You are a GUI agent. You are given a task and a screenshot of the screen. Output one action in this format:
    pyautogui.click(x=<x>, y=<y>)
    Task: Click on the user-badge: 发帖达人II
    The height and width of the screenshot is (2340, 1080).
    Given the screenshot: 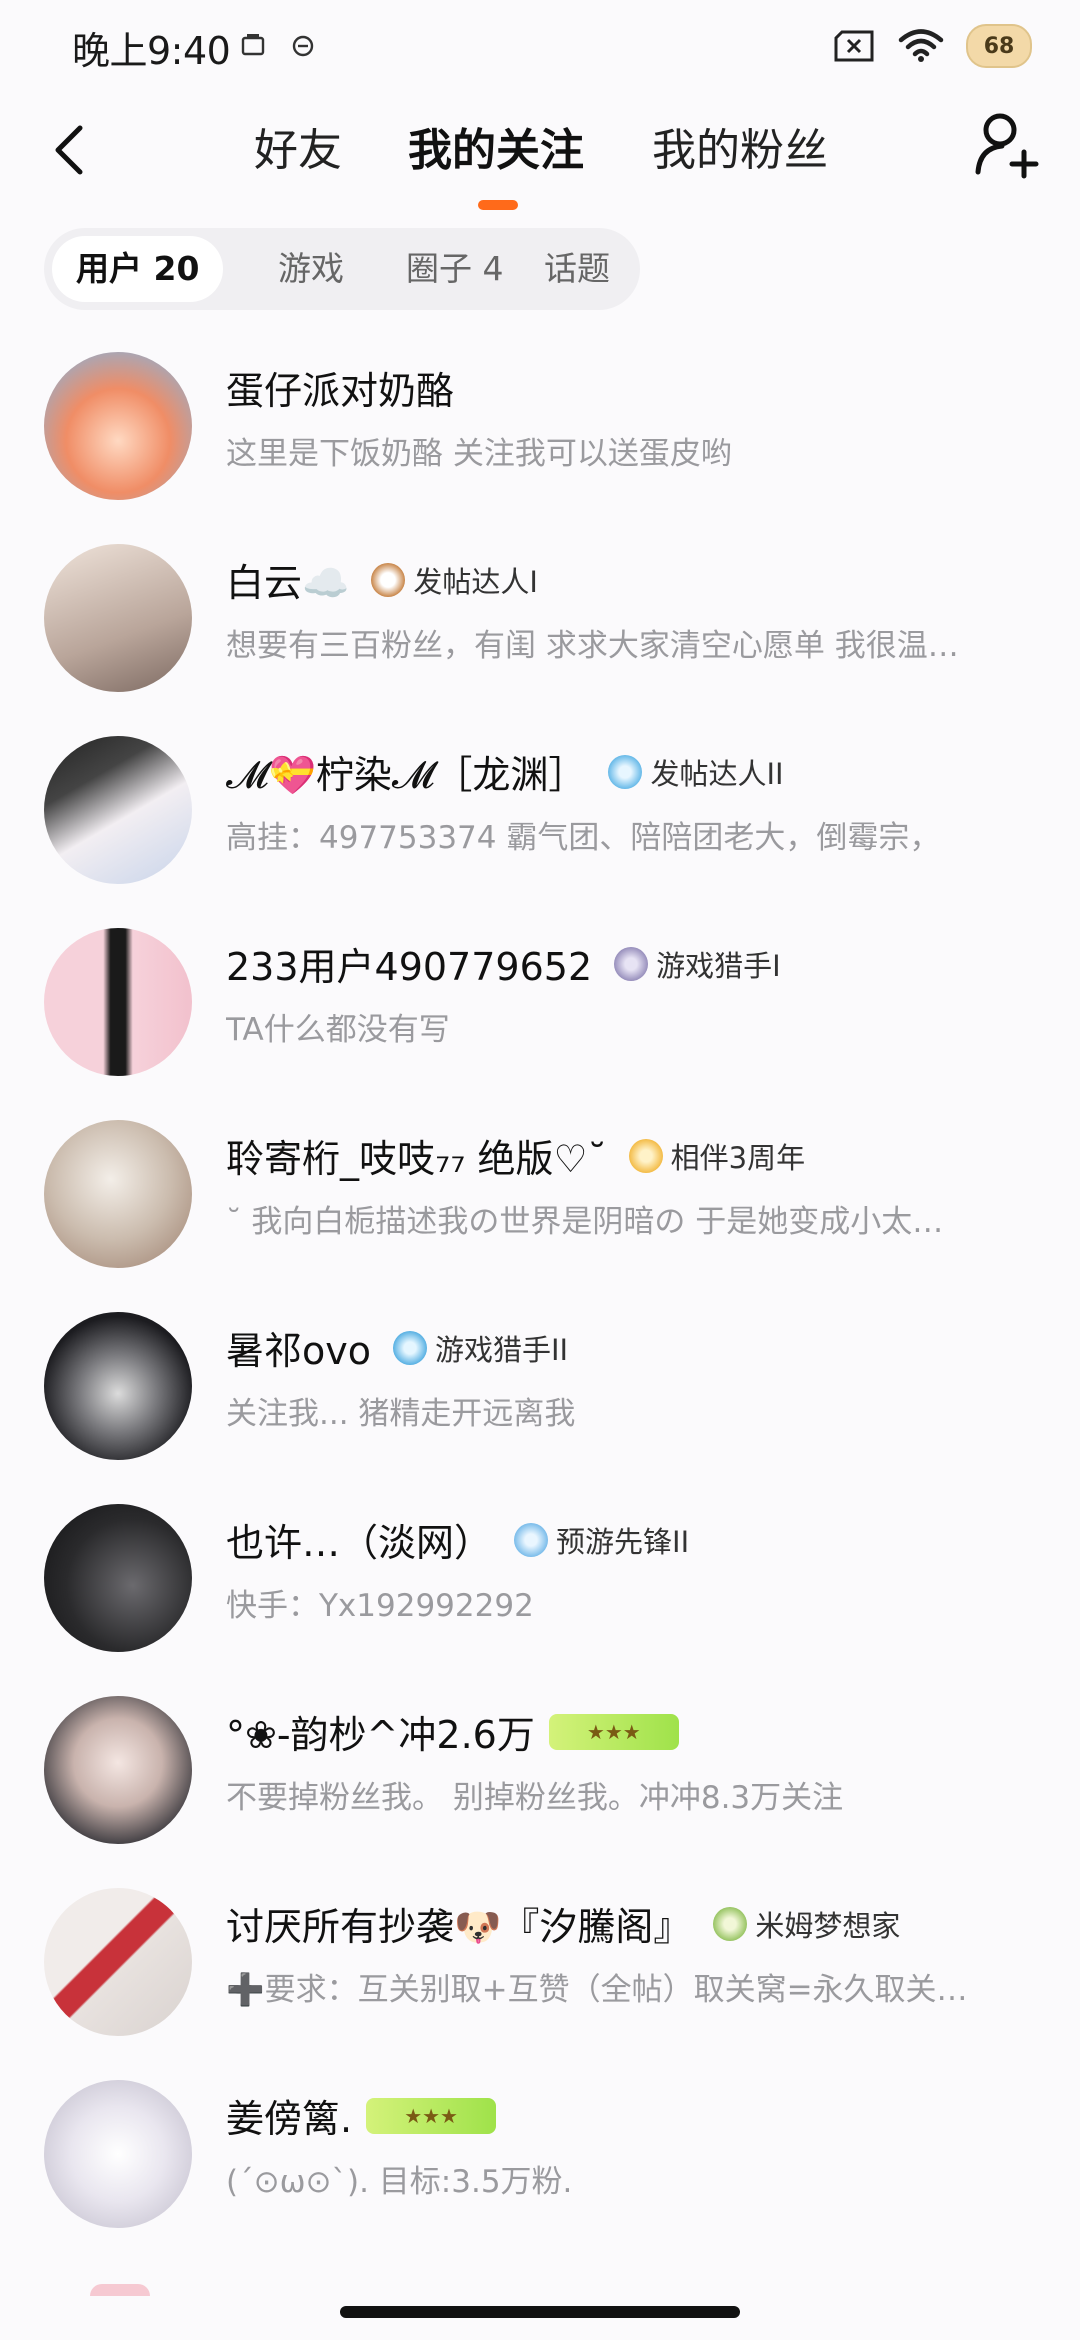 What is the action you would take?
    pyautogui.click(x=696, y=772)
    